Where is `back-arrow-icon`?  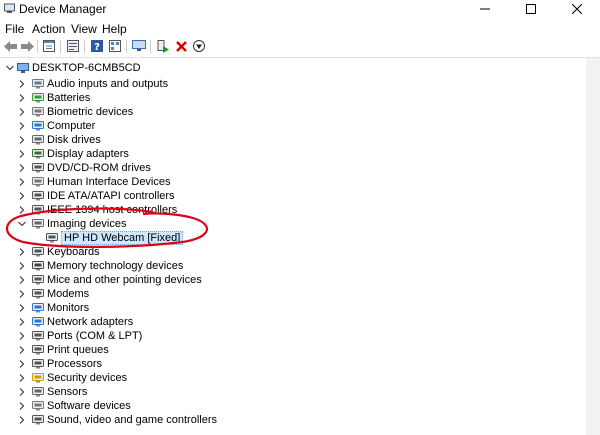 back-arrow-icon is located at coordinates (10, 46).